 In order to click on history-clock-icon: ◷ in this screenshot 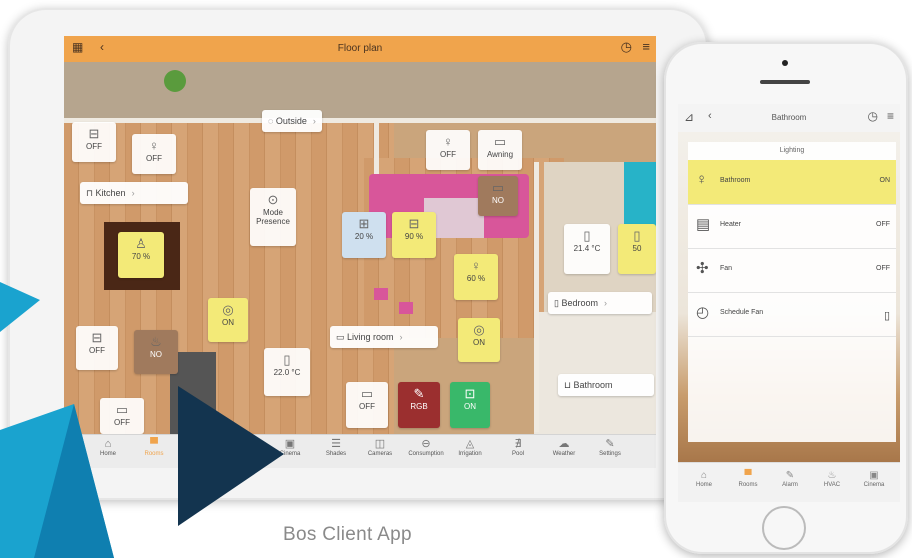, I will do `click(873, 116)`.